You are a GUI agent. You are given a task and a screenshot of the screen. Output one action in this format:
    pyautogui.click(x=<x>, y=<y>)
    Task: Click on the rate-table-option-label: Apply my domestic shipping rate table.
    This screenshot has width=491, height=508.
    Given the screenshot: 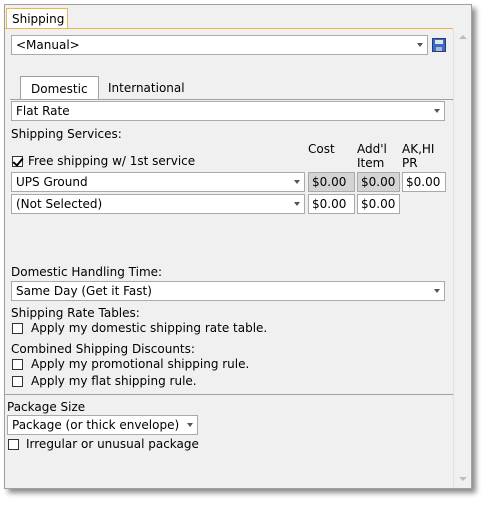 What is the action you would take?
    pyautogui.click(x=149, y=328)
    